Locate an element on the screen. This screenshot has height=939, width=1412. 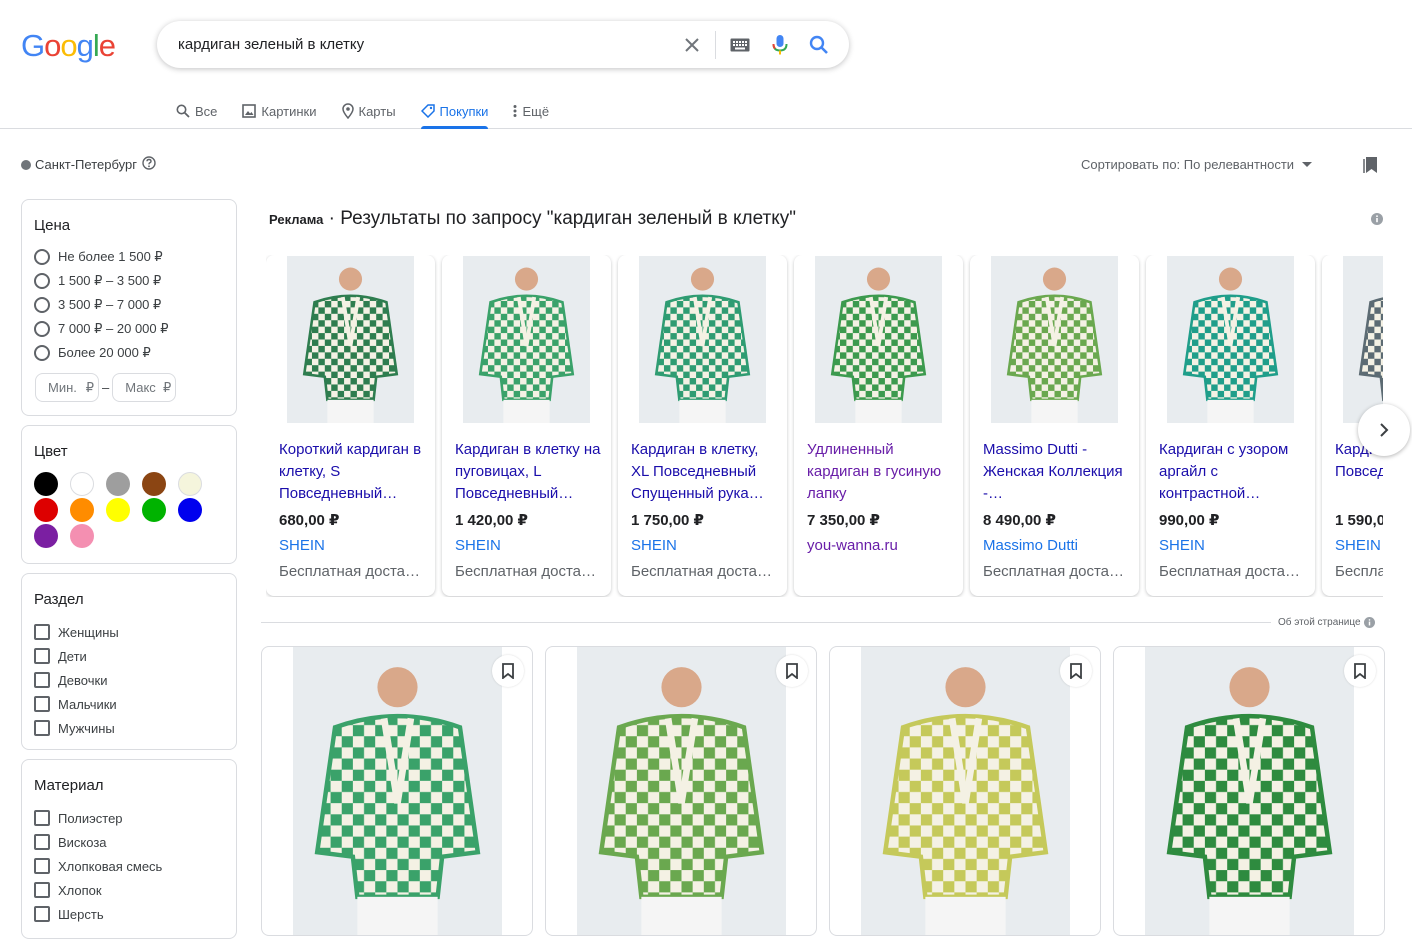
ad-seller: Massimo Dutti is located at coordinates (1030, 545).